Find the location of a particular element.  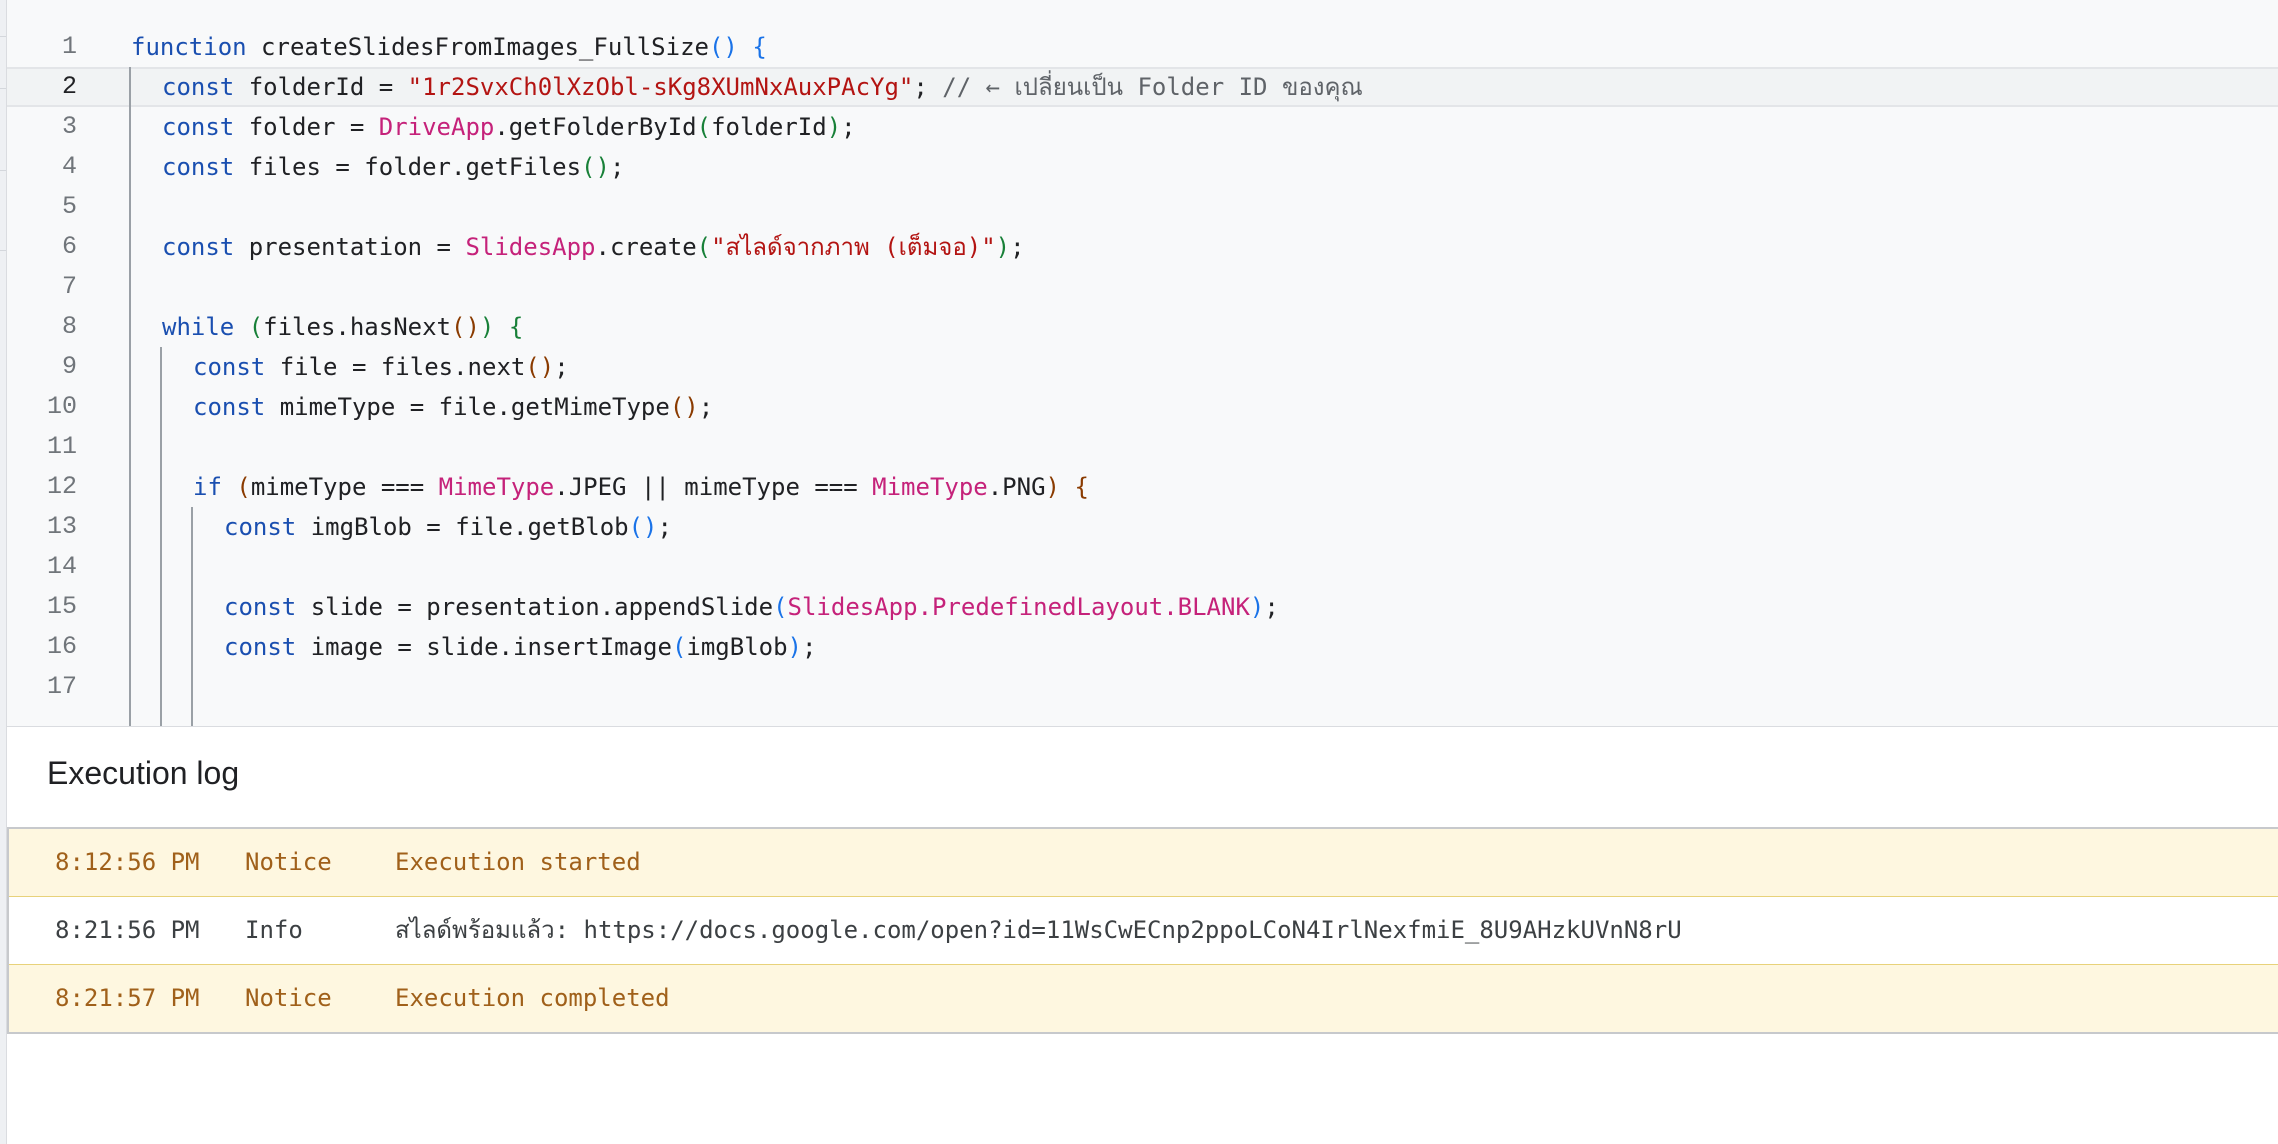

code-token: SlidesApp is located at coordinates (530, 247).